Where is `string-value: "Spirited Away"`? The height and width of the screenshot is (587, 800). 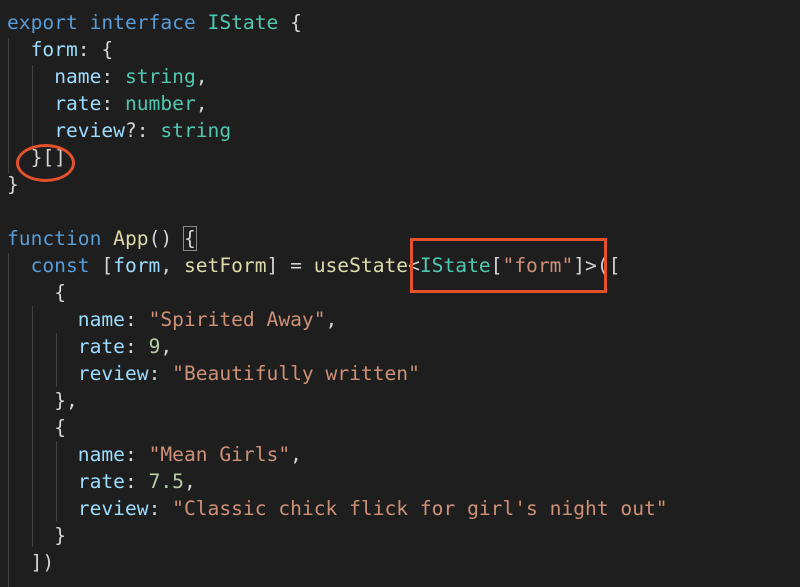
string-value: "Spirited Away" is located at coordinates (237, 319).